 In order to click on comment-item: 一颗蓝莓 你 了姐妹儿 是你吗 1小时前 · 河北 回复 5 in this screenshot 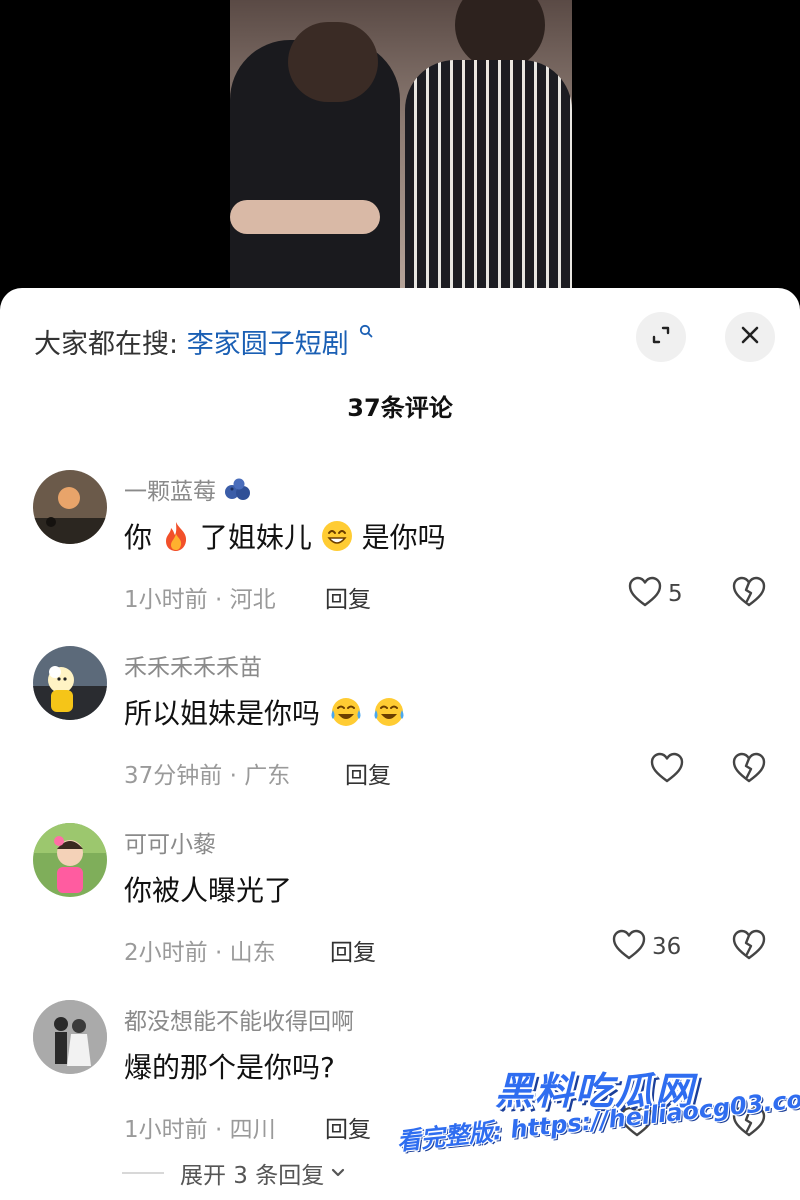, I will do `click(400, 555)`.